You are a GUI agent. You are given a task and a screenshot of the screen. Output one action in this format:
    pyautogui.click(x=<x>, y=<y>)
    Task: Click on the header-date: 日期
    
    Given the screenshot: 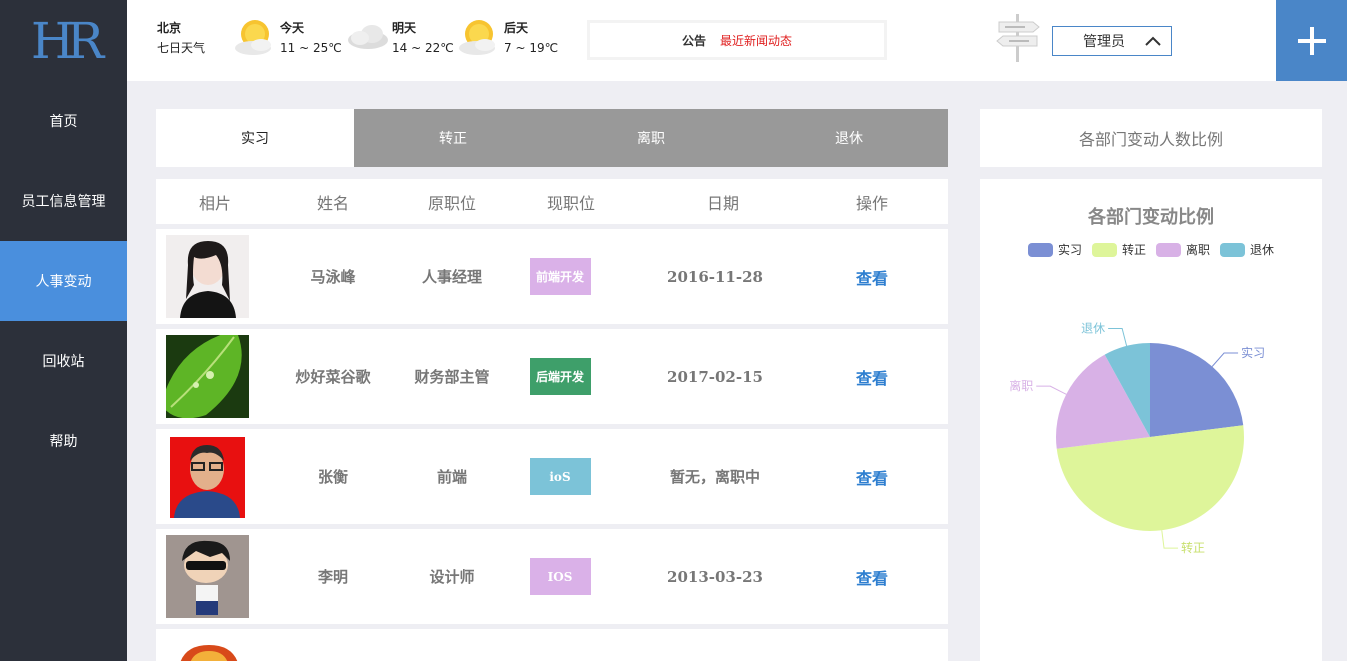 What is the action you would take?
    pyautogui.click(x=722, y=203)
    